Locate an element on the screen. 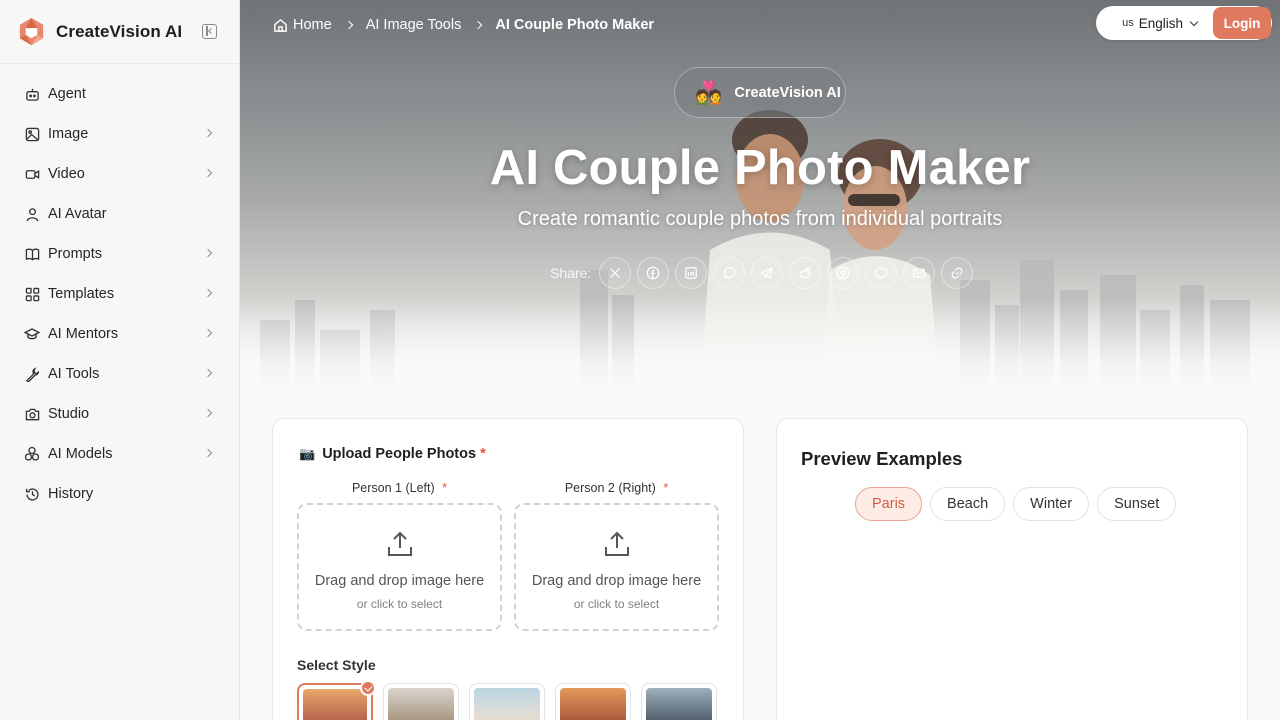  telegram-icon is located at coordinates (767, 273).